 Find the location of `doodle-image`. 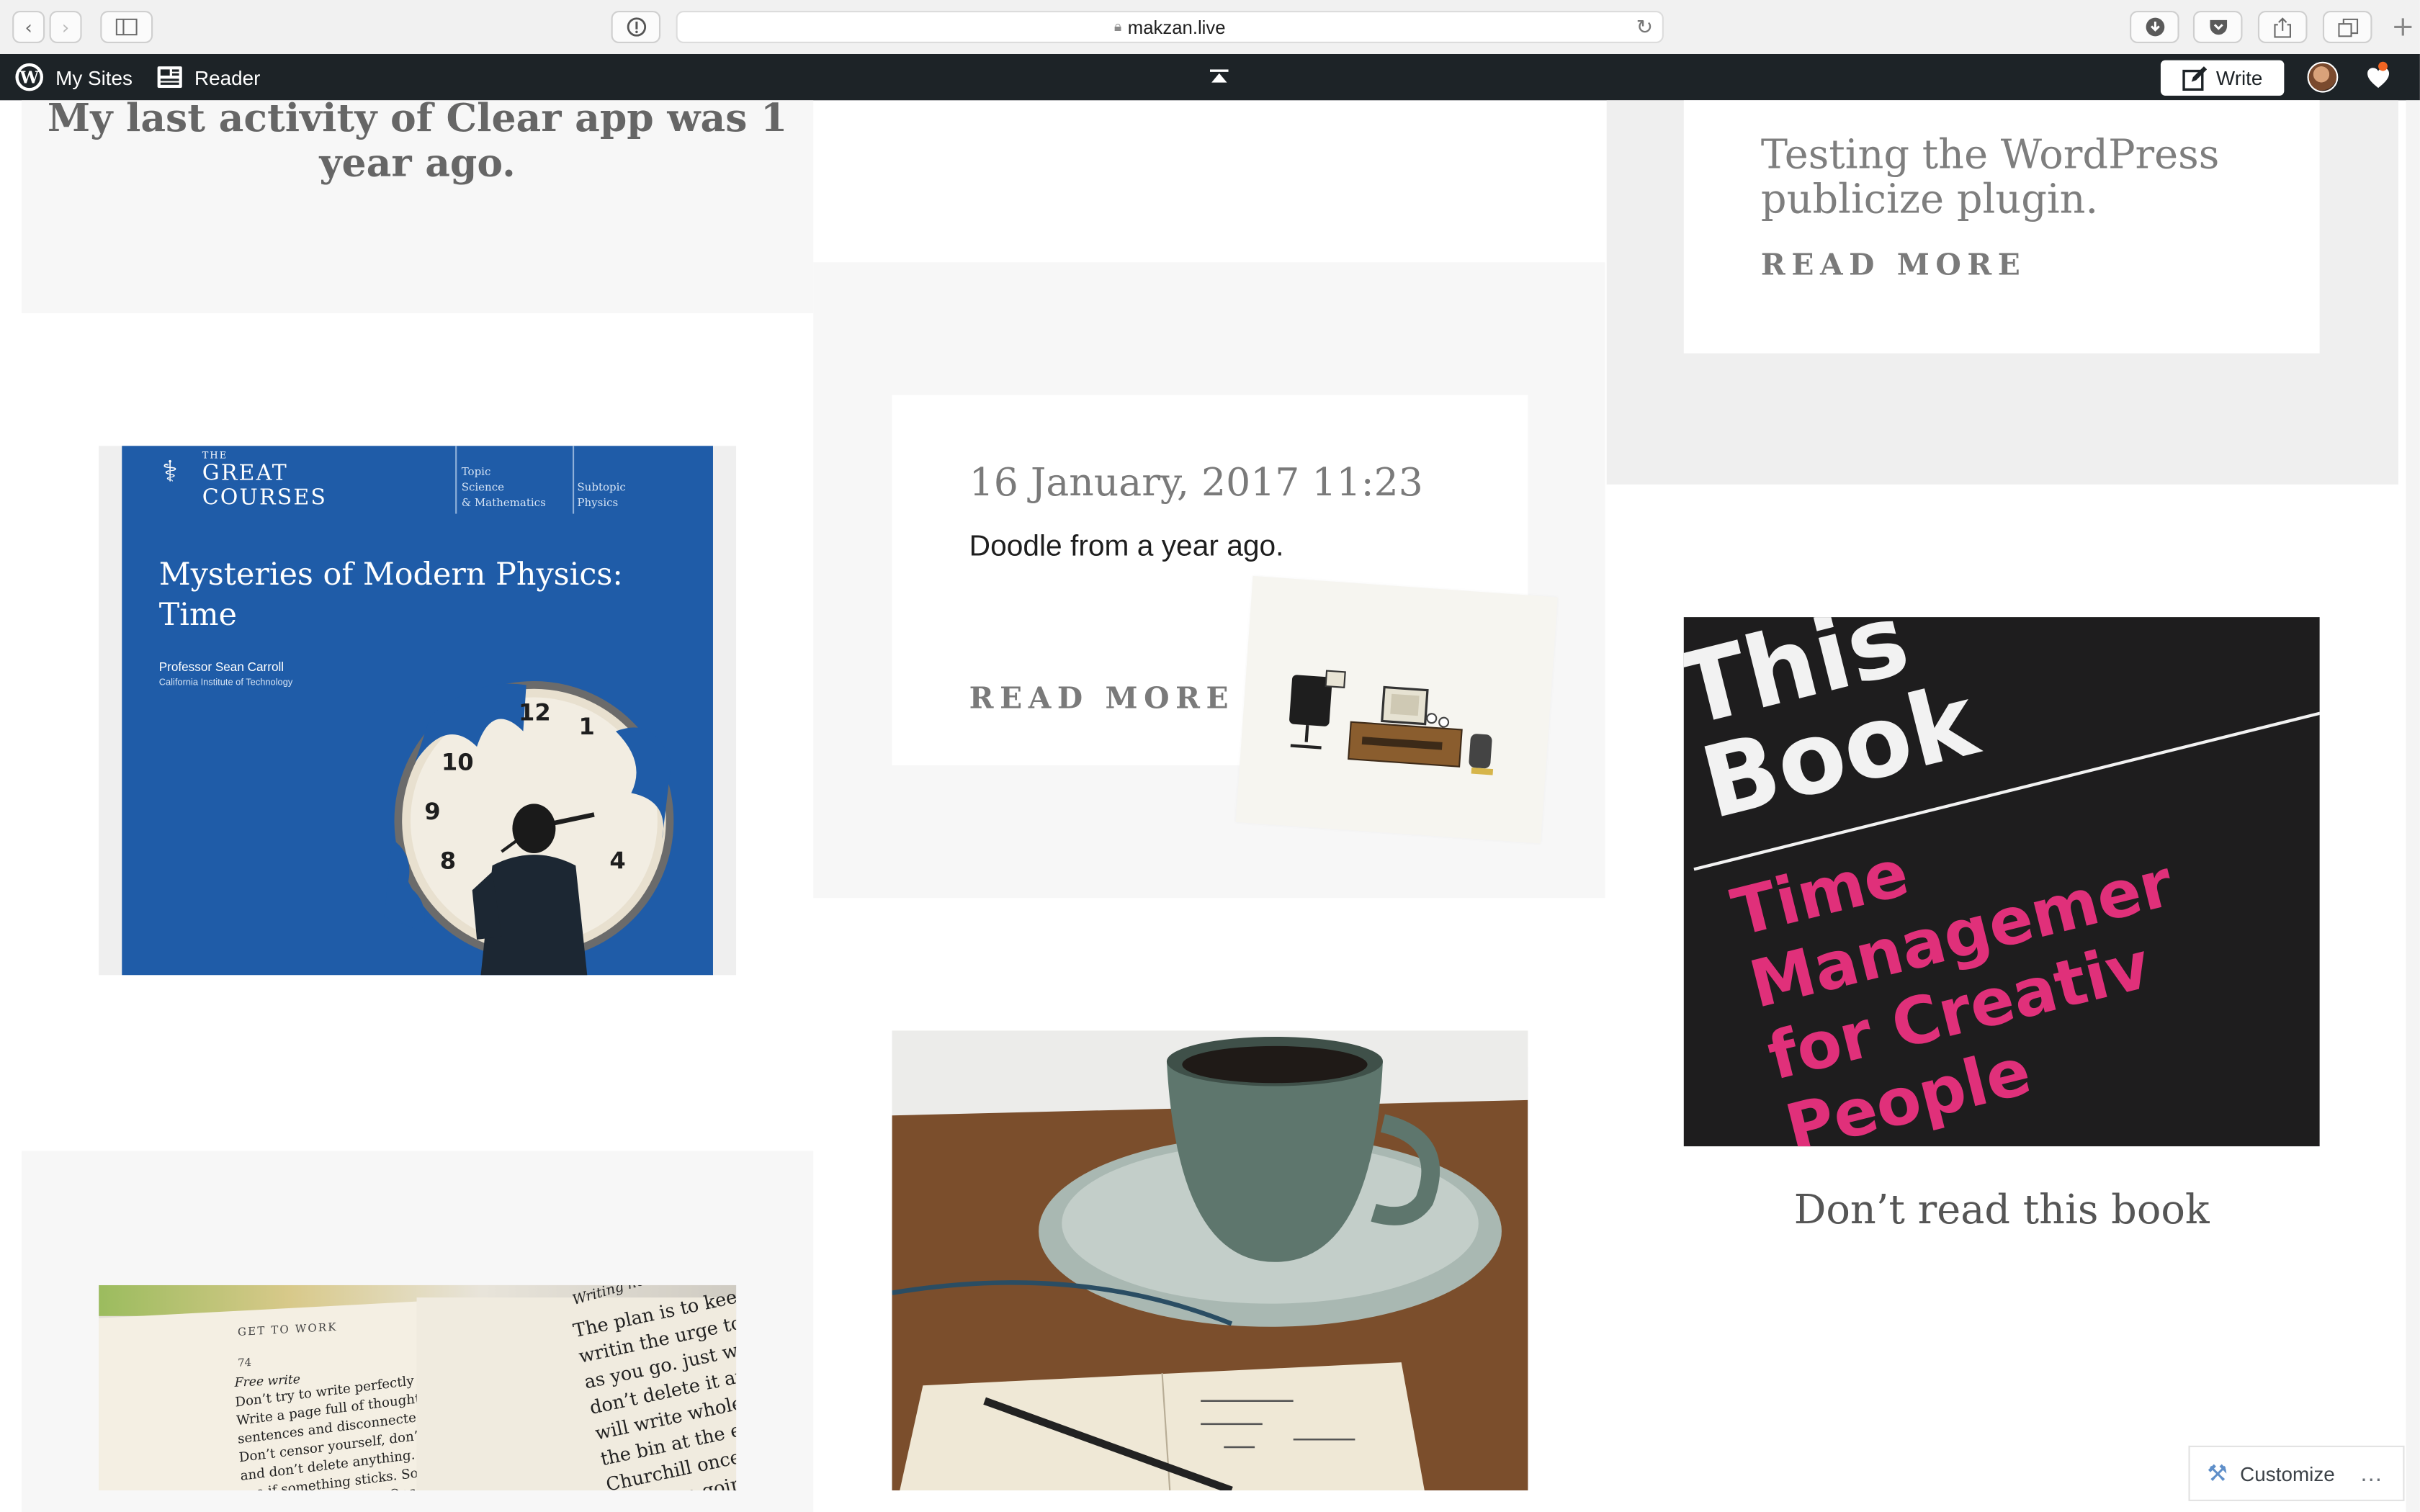

doodle-image is located at coordinates (1396, 709).